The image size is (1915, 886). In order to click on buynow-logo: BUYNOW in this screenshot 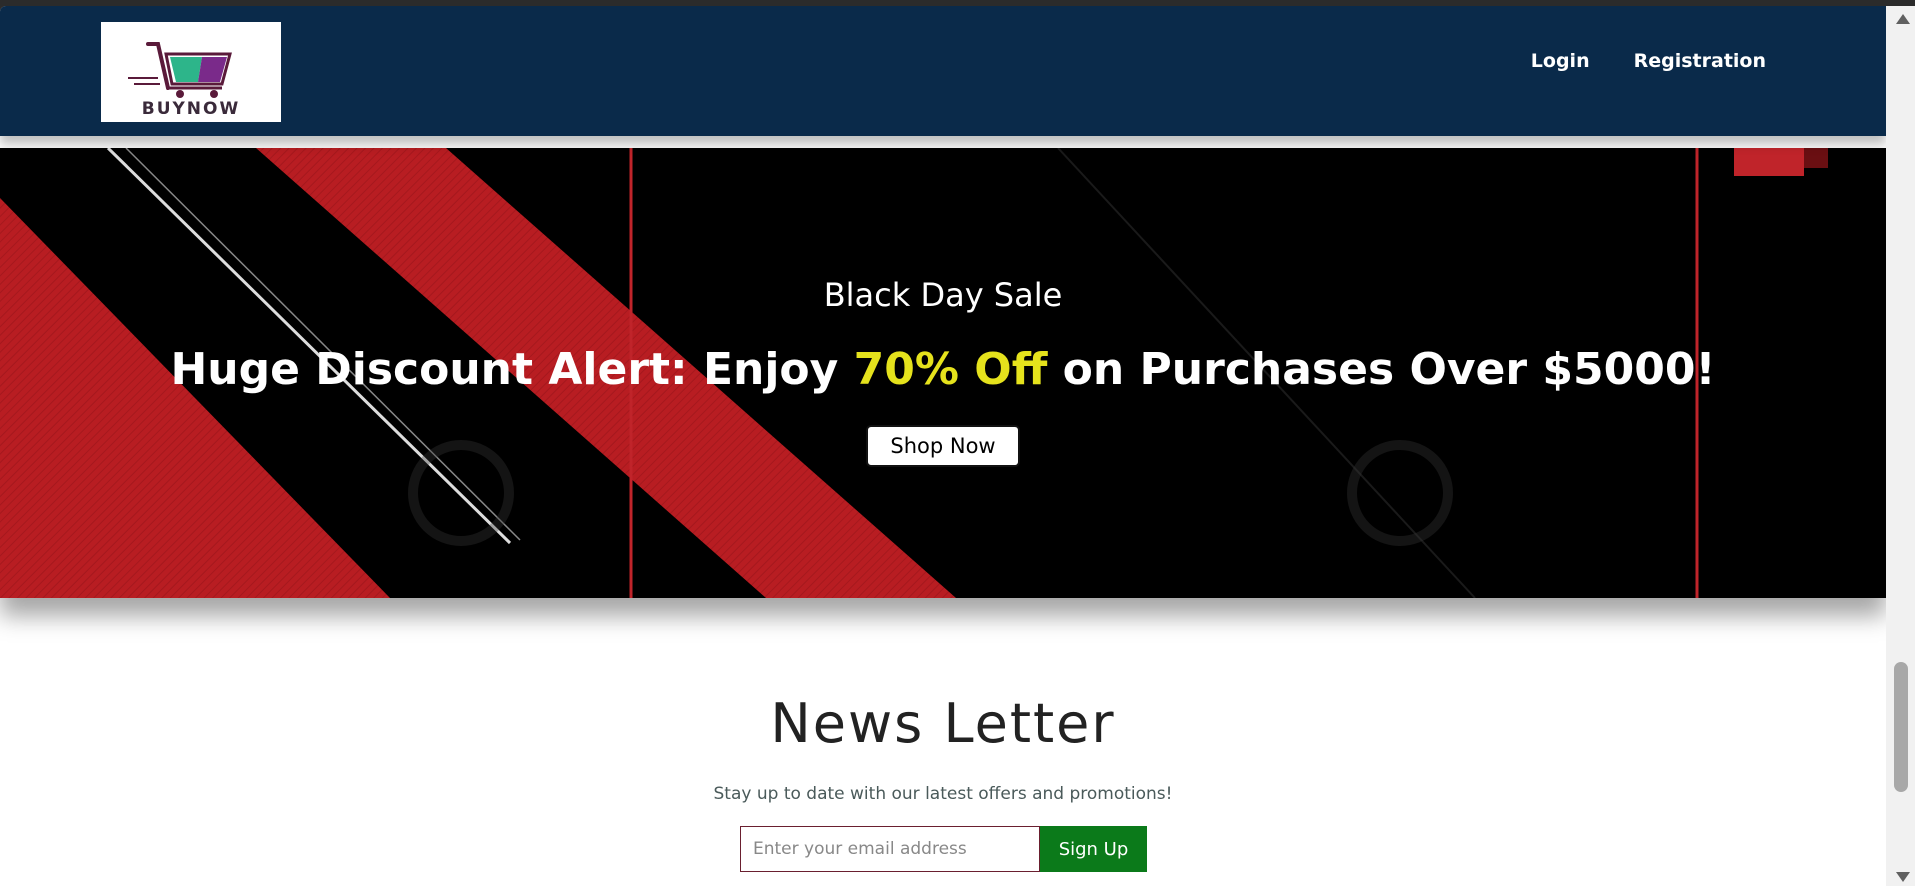, I will do `click(191, 72)`.